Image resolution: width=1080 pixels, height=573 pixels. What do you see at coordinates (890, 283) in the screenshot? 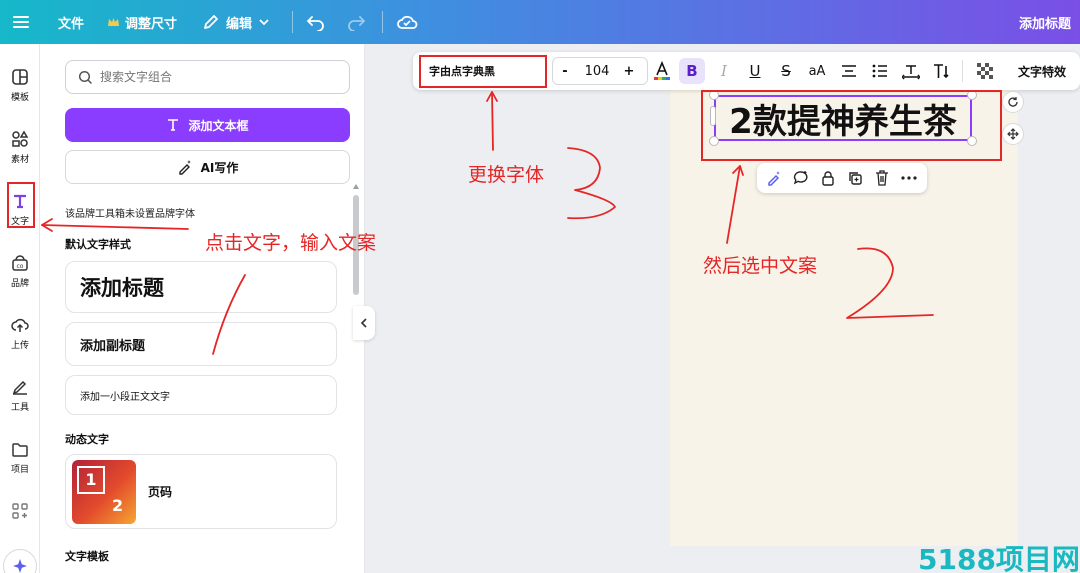
I see `number-2-stroke` at bounding box center [890, 283].